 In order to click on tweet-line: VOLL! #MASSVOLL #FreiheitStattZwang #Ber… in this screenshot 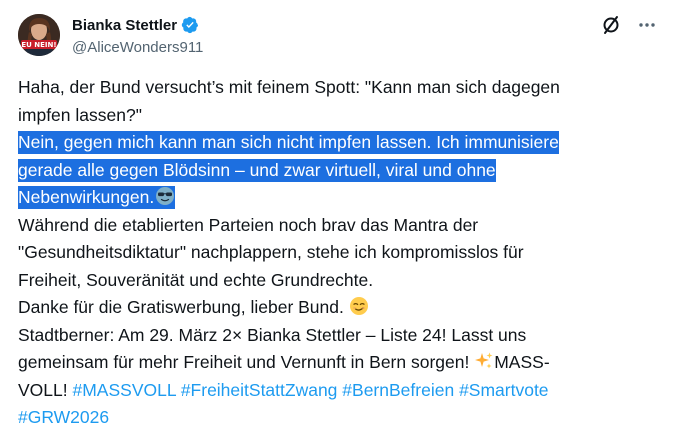, I will do `click(328, 391)`.